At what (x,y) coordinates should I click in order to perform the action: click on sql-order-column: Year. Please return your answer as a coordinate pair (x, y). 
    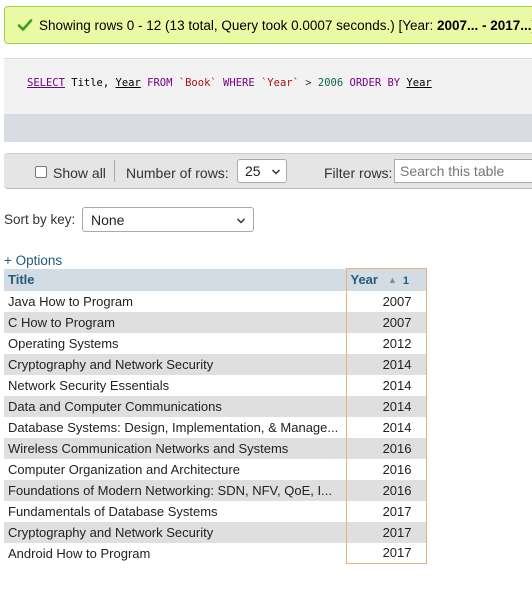
    Looking at the image, I should click on (418, 83).